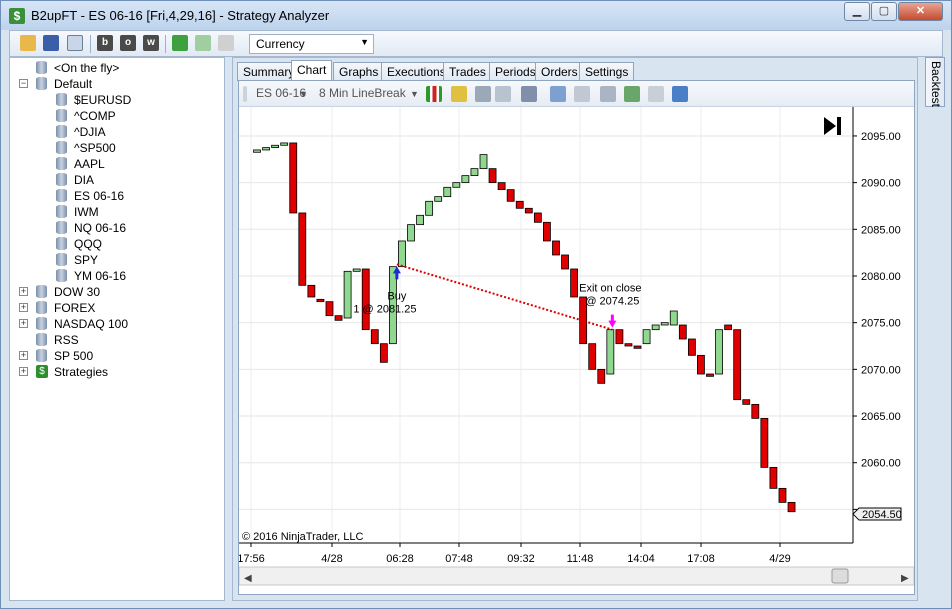 The image size is (952, 609). Describe the element at coordinates (117, 340) in the screenshot. I see `tree-item: RSS` at that location.